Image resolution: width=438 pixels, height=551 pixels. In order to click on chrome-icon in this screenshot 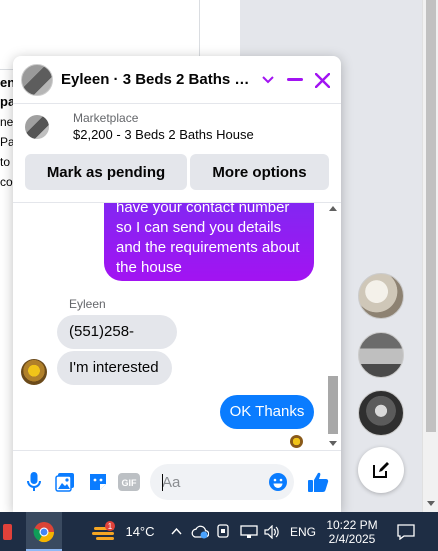, I will do `click(44, 531)`.